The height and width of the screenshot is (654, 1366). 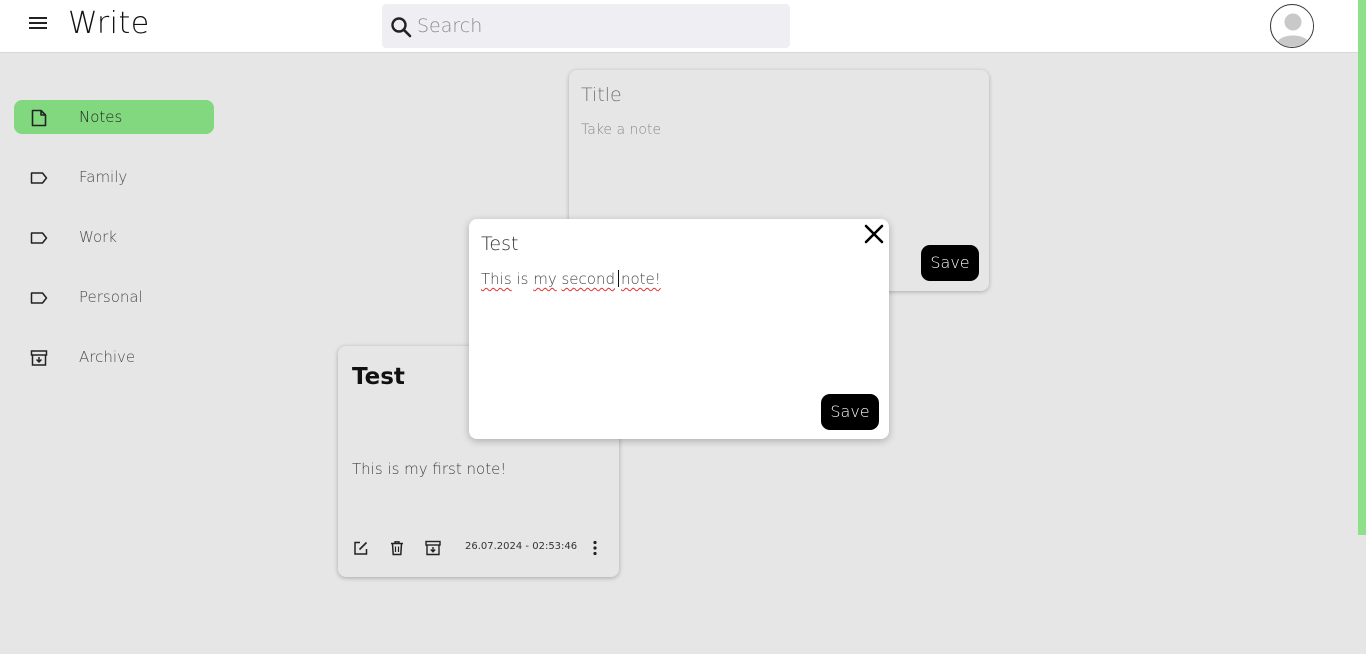 What do you see at coordinates (98, 237) in the screenshot?
I see `sidebar-item-label: Work` at bounding box center [98, 237].